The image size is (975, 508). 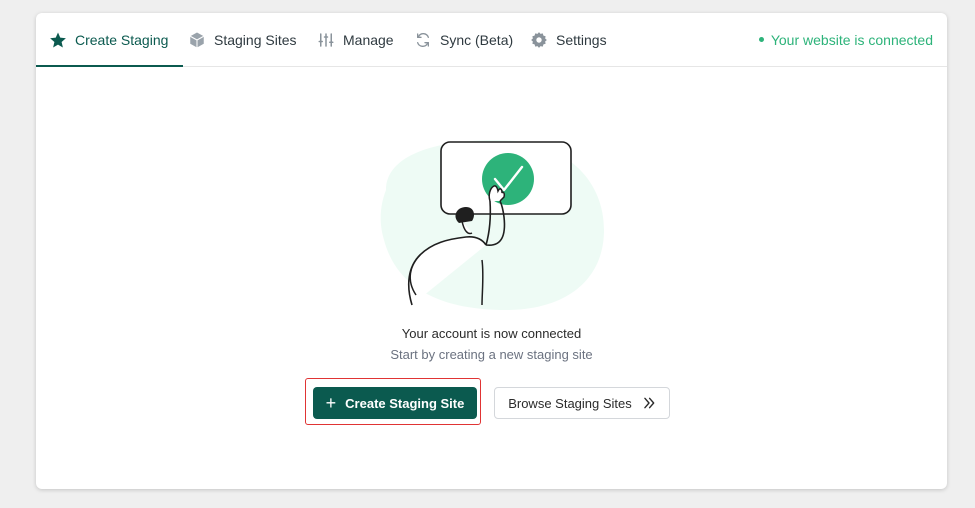 I want to click on star-icon, so click(x=58, y=40).